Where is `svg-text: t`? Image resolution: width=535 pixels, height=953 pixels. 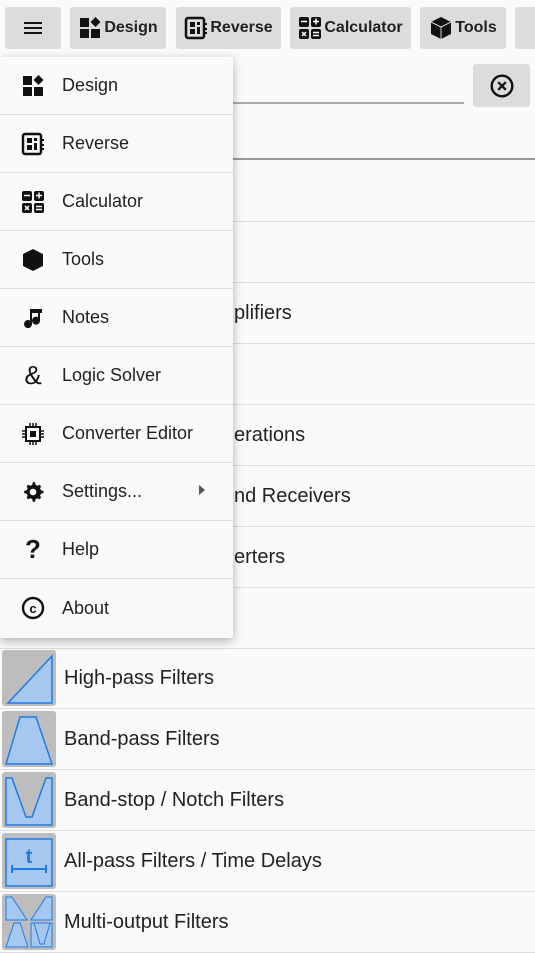
svg-text: t is located at coordinates (29, 857).